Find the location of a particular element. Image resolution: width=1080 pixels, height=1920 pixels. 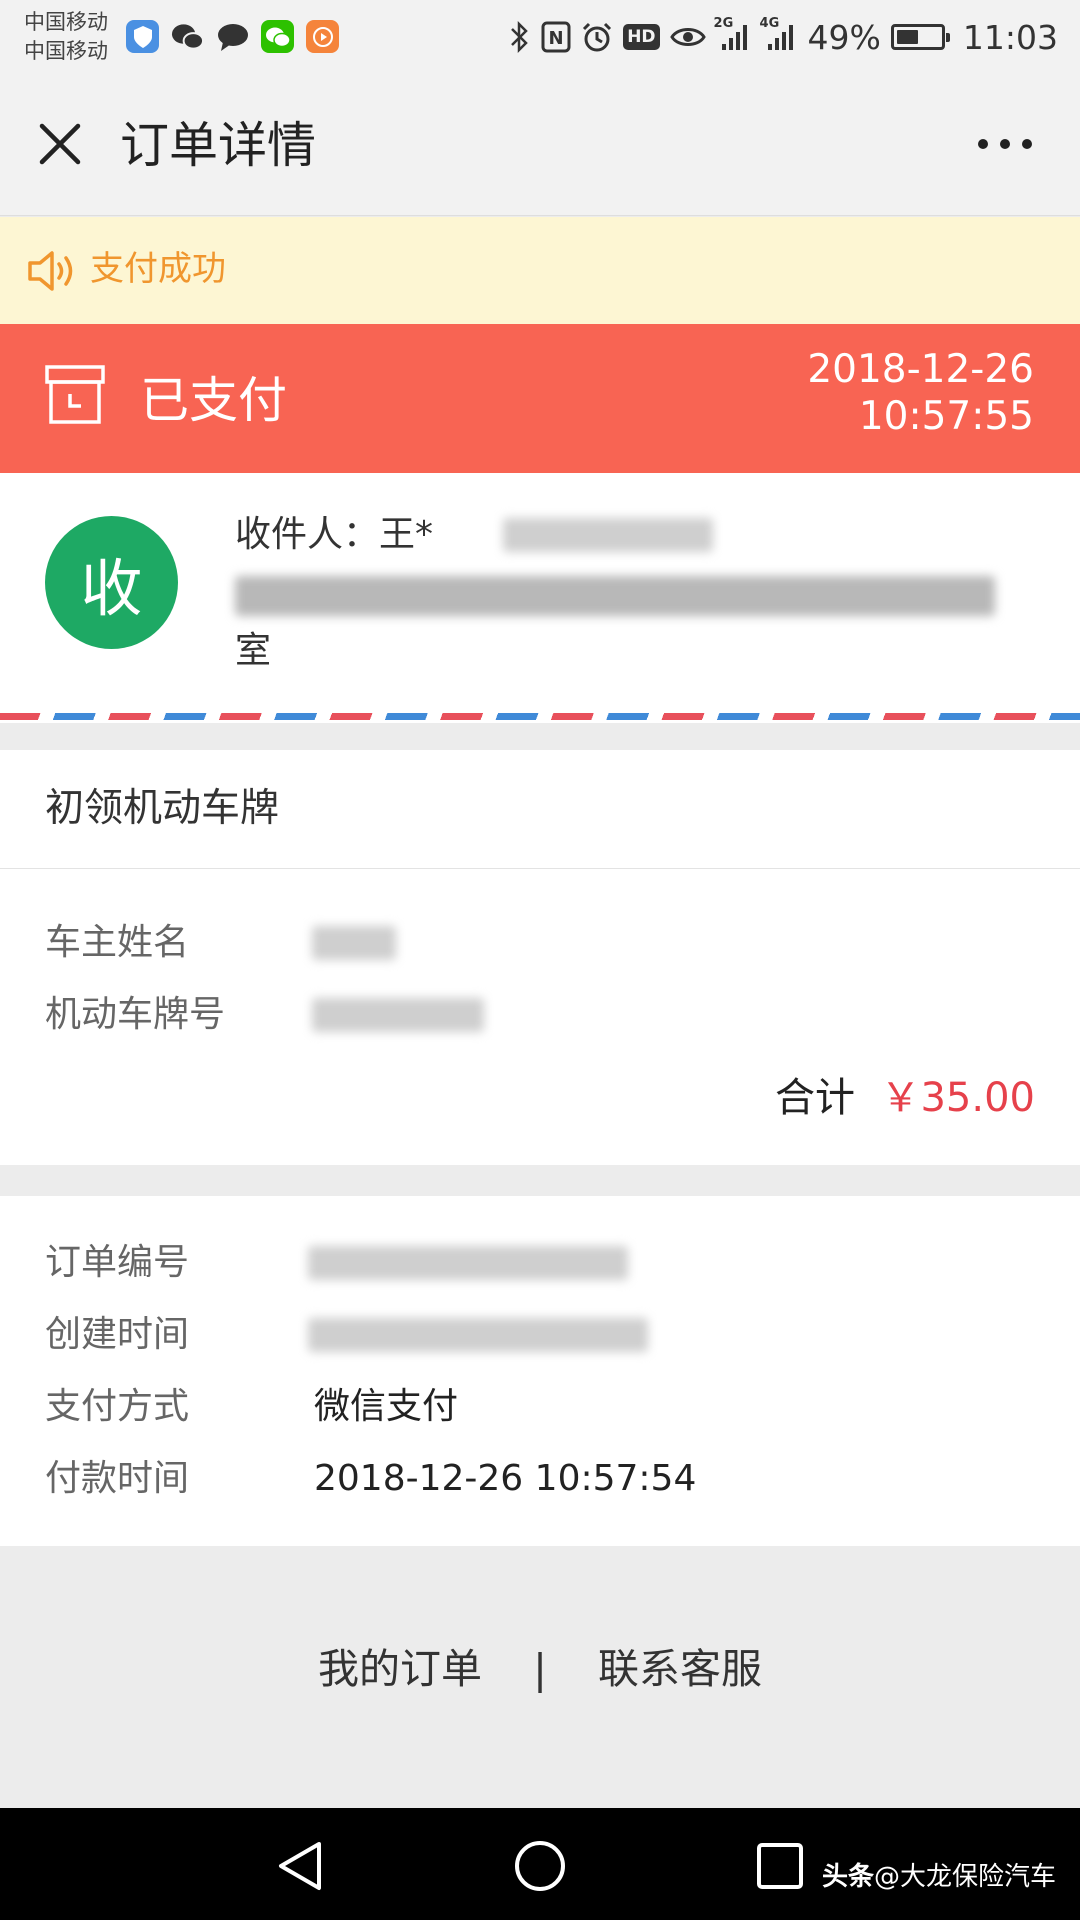

package-box-icon is located at coordinates (75, 397).